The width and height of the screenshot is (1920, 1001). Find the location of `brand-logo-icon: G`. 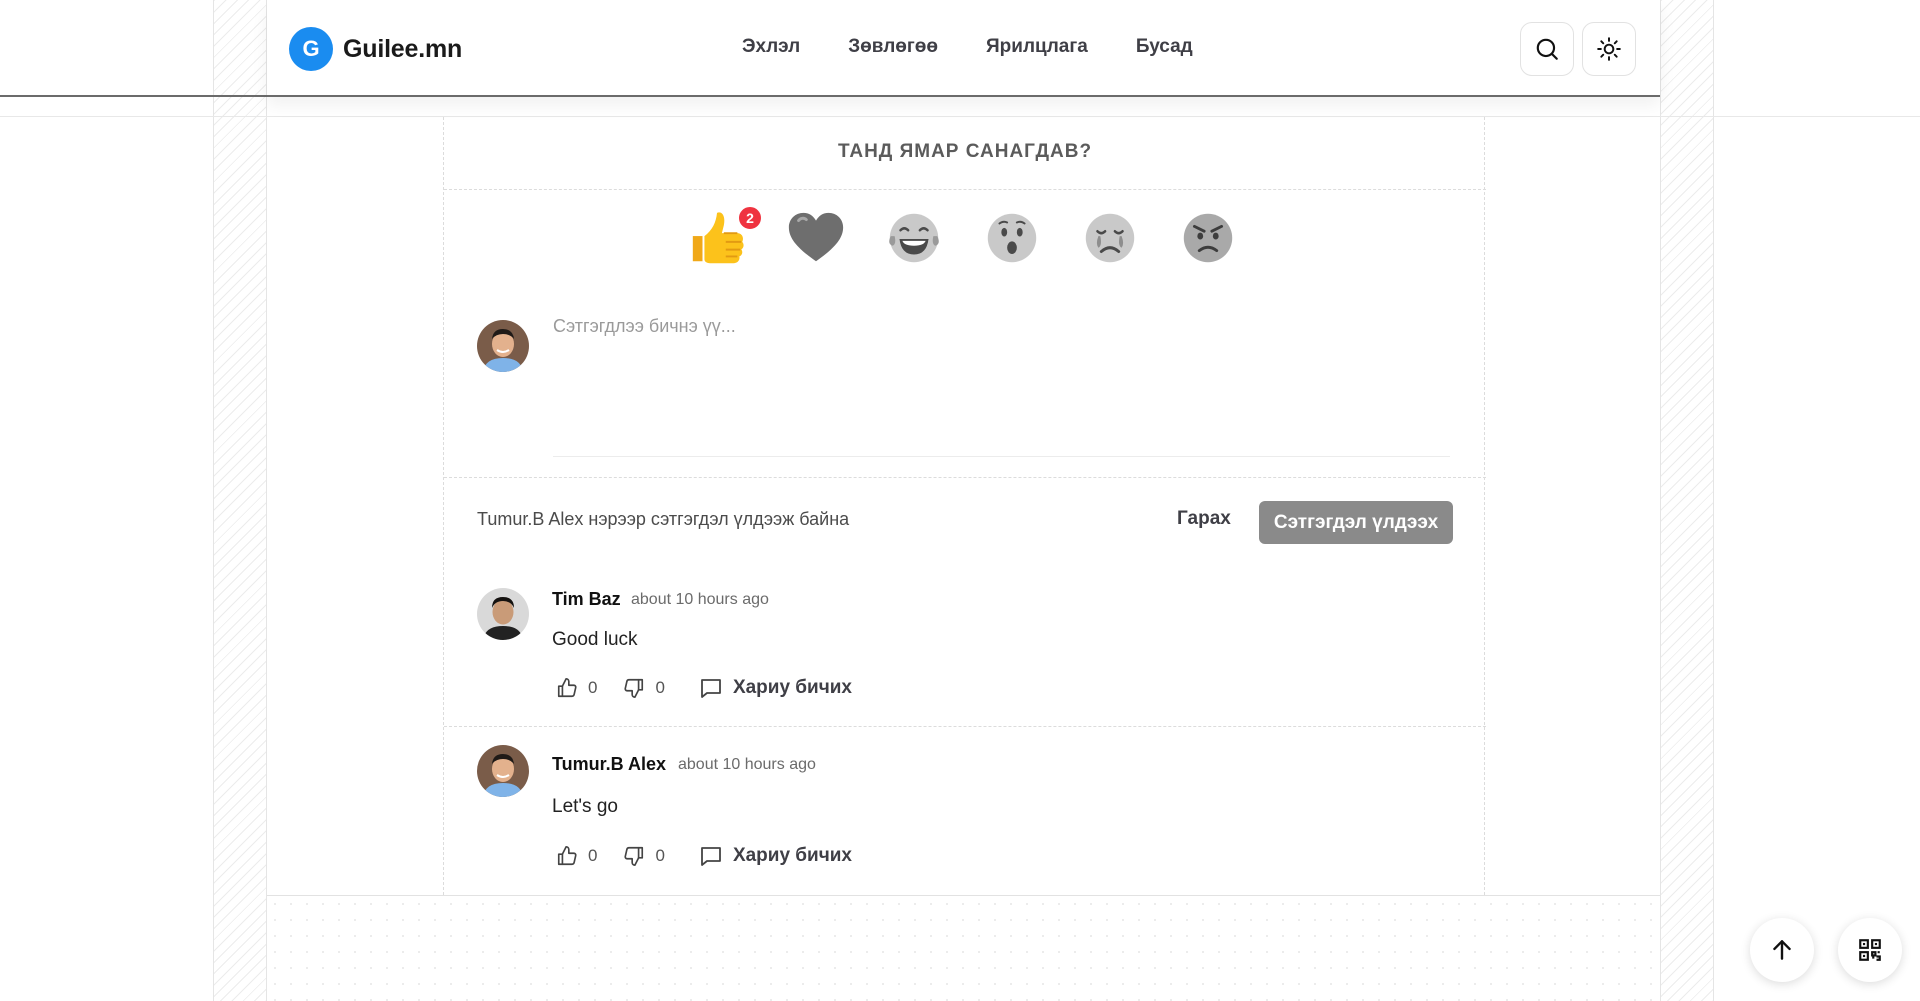

brand-logo-icon: G is located at coordinates (311, 49).